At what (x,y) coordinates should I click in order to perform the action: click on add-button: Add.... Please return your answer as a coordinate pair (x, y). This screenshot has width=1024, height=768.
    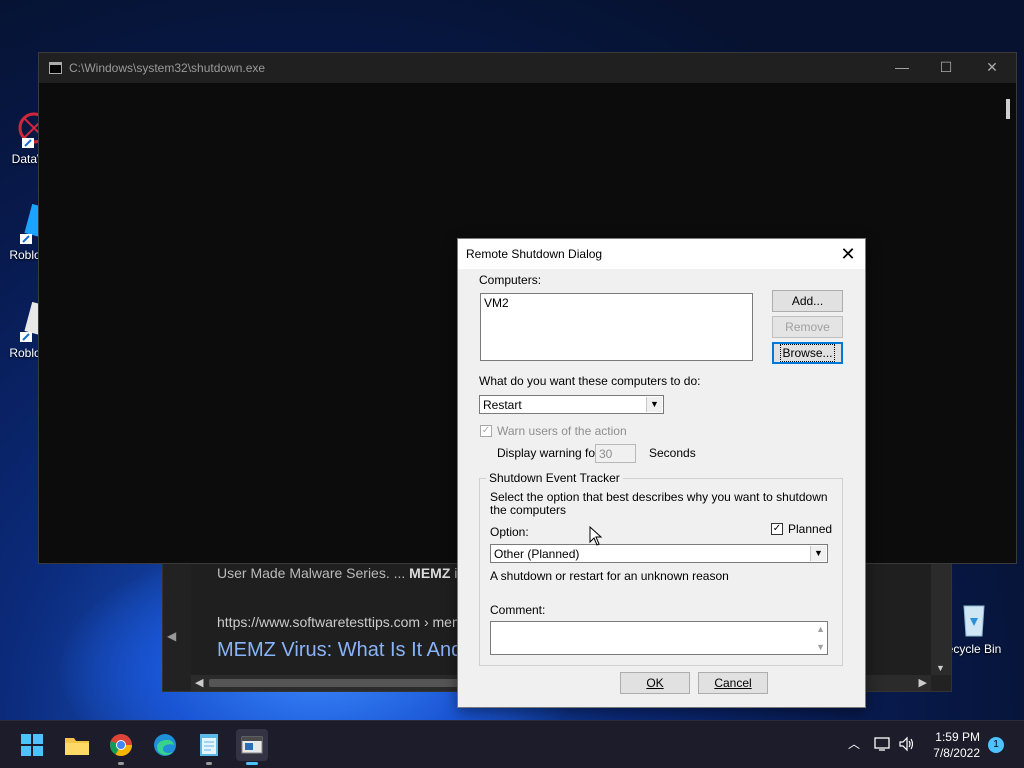
    Looking at the image, I should click on (807, 301).